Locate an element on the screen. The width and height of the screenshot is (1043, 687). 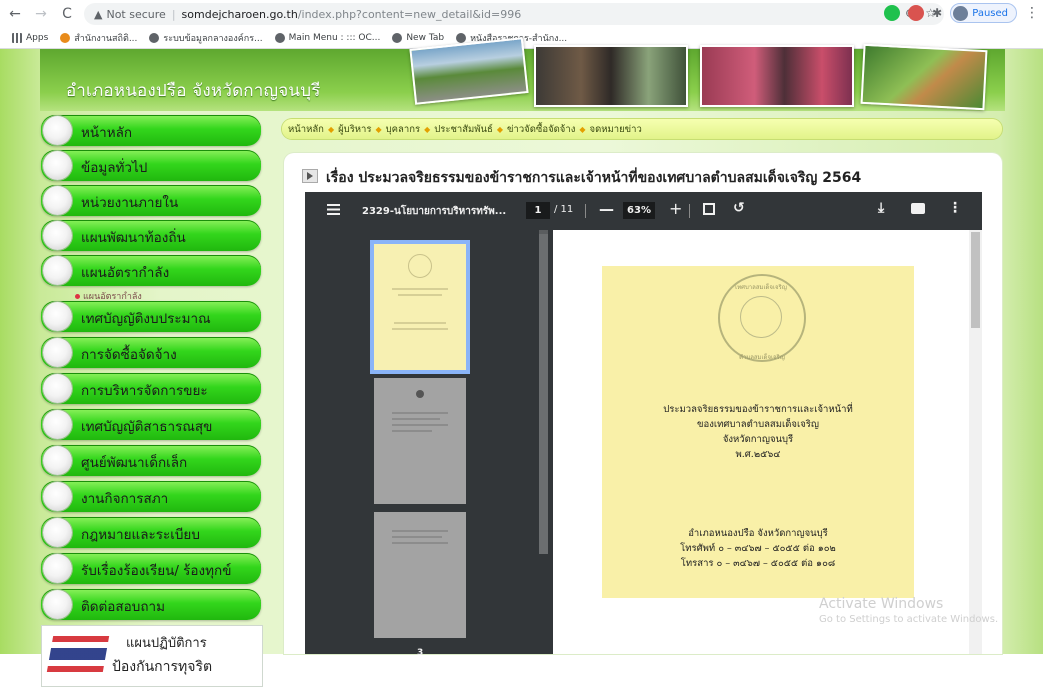
profile-button: Paused is located at coordinates (983, 13).